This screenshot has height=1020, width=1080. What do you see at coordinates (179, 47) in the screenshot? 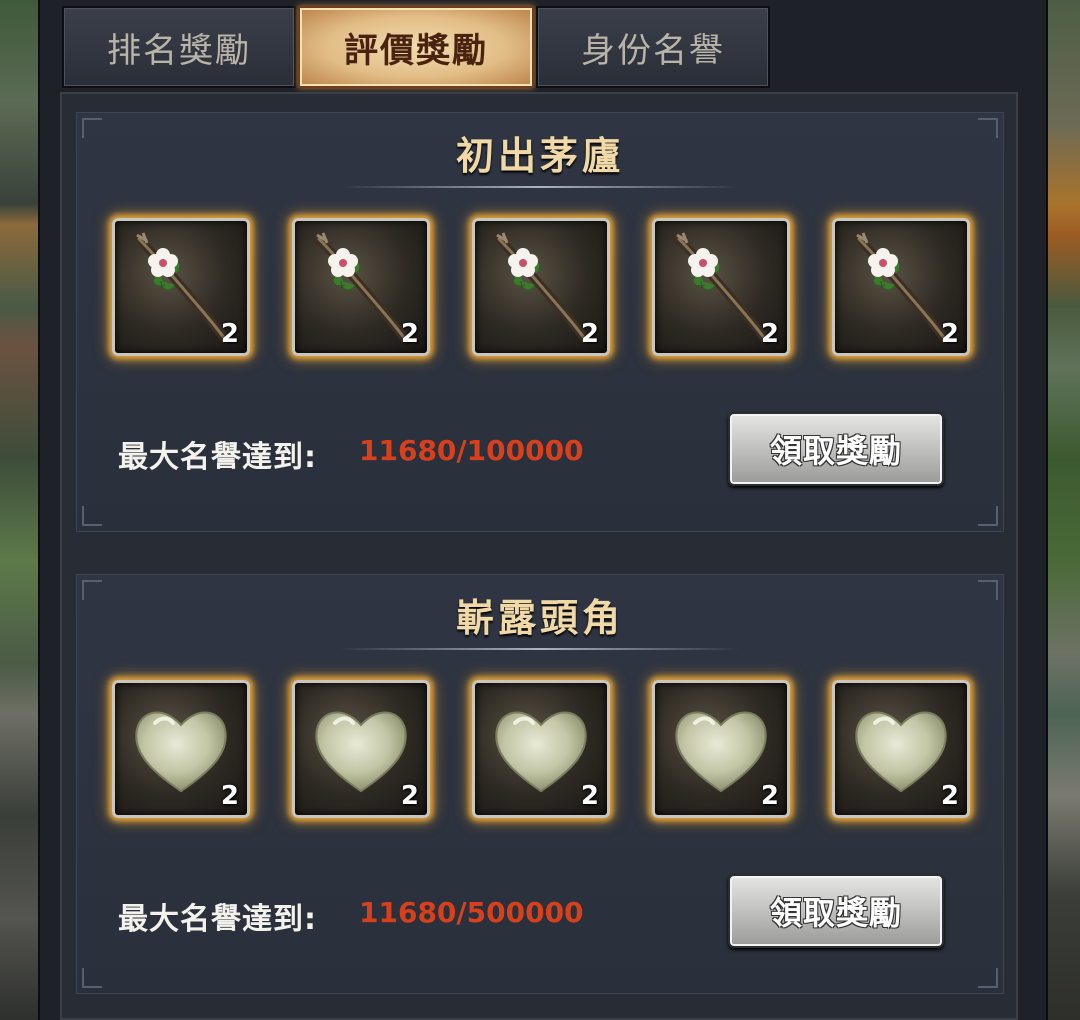
I see `tab-ranking-rewards: 排名獎勵` at bounding box center [179, 47].